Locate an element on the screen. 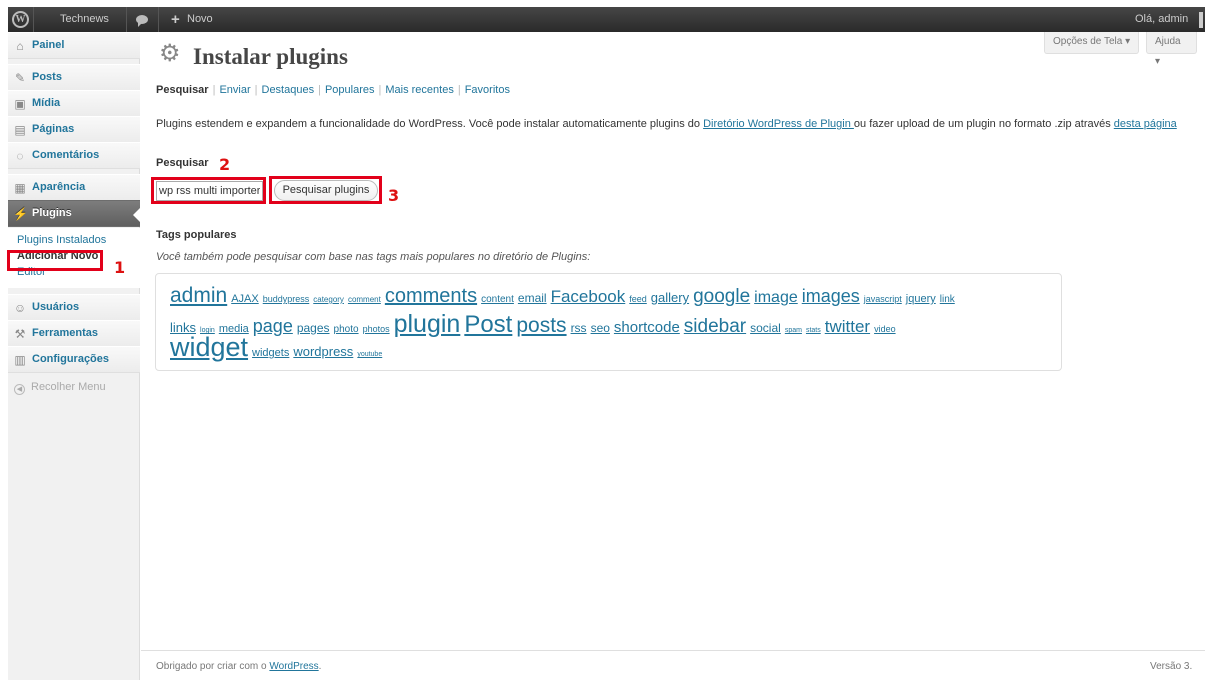  tag-link-wordpress: wordpress is located at coordinates (323, 351).